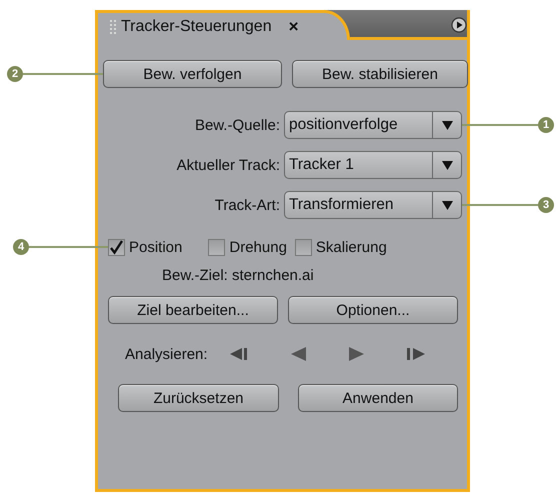 Image resolution: width=559 pixels, height=495 pixels. Describe the element at coordinates (238, 275) in the screenshot. I see `motion-target-text: Bew.-Ziel: sternchen.ai` at that location.